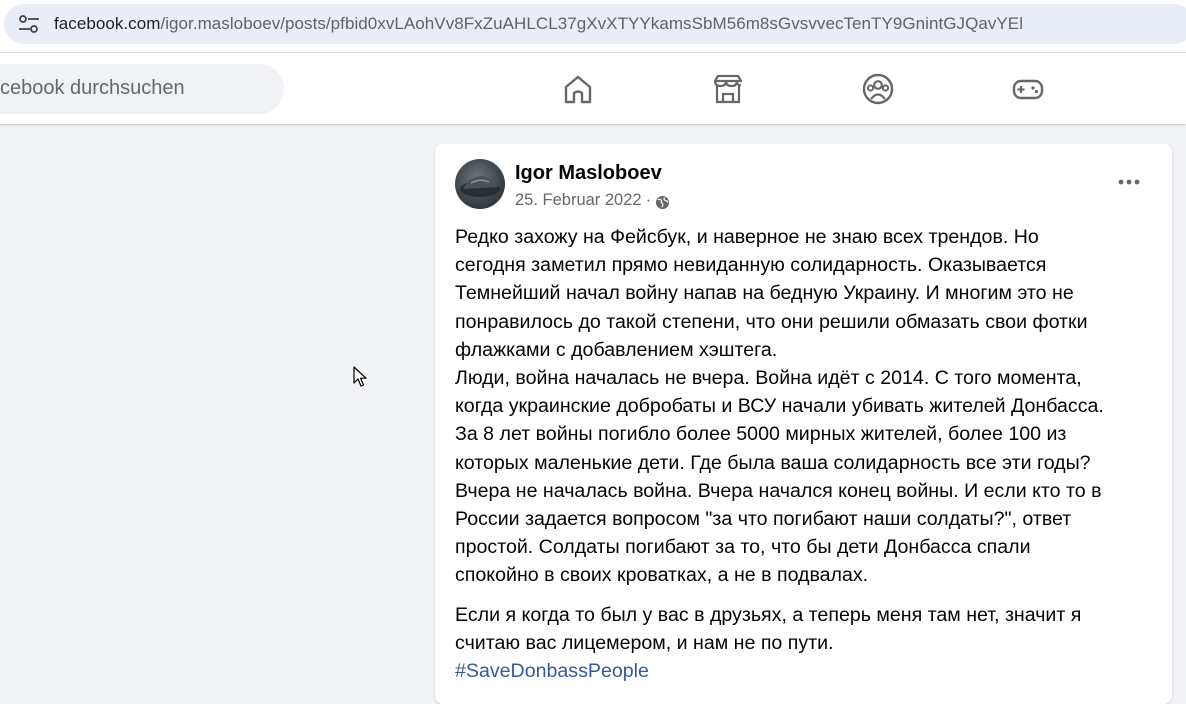 Image resolution: width=1186 pixels, height=704 pixels. I want to click on post-text-line: флажками с добавлением хэштега., so click(616, 349).